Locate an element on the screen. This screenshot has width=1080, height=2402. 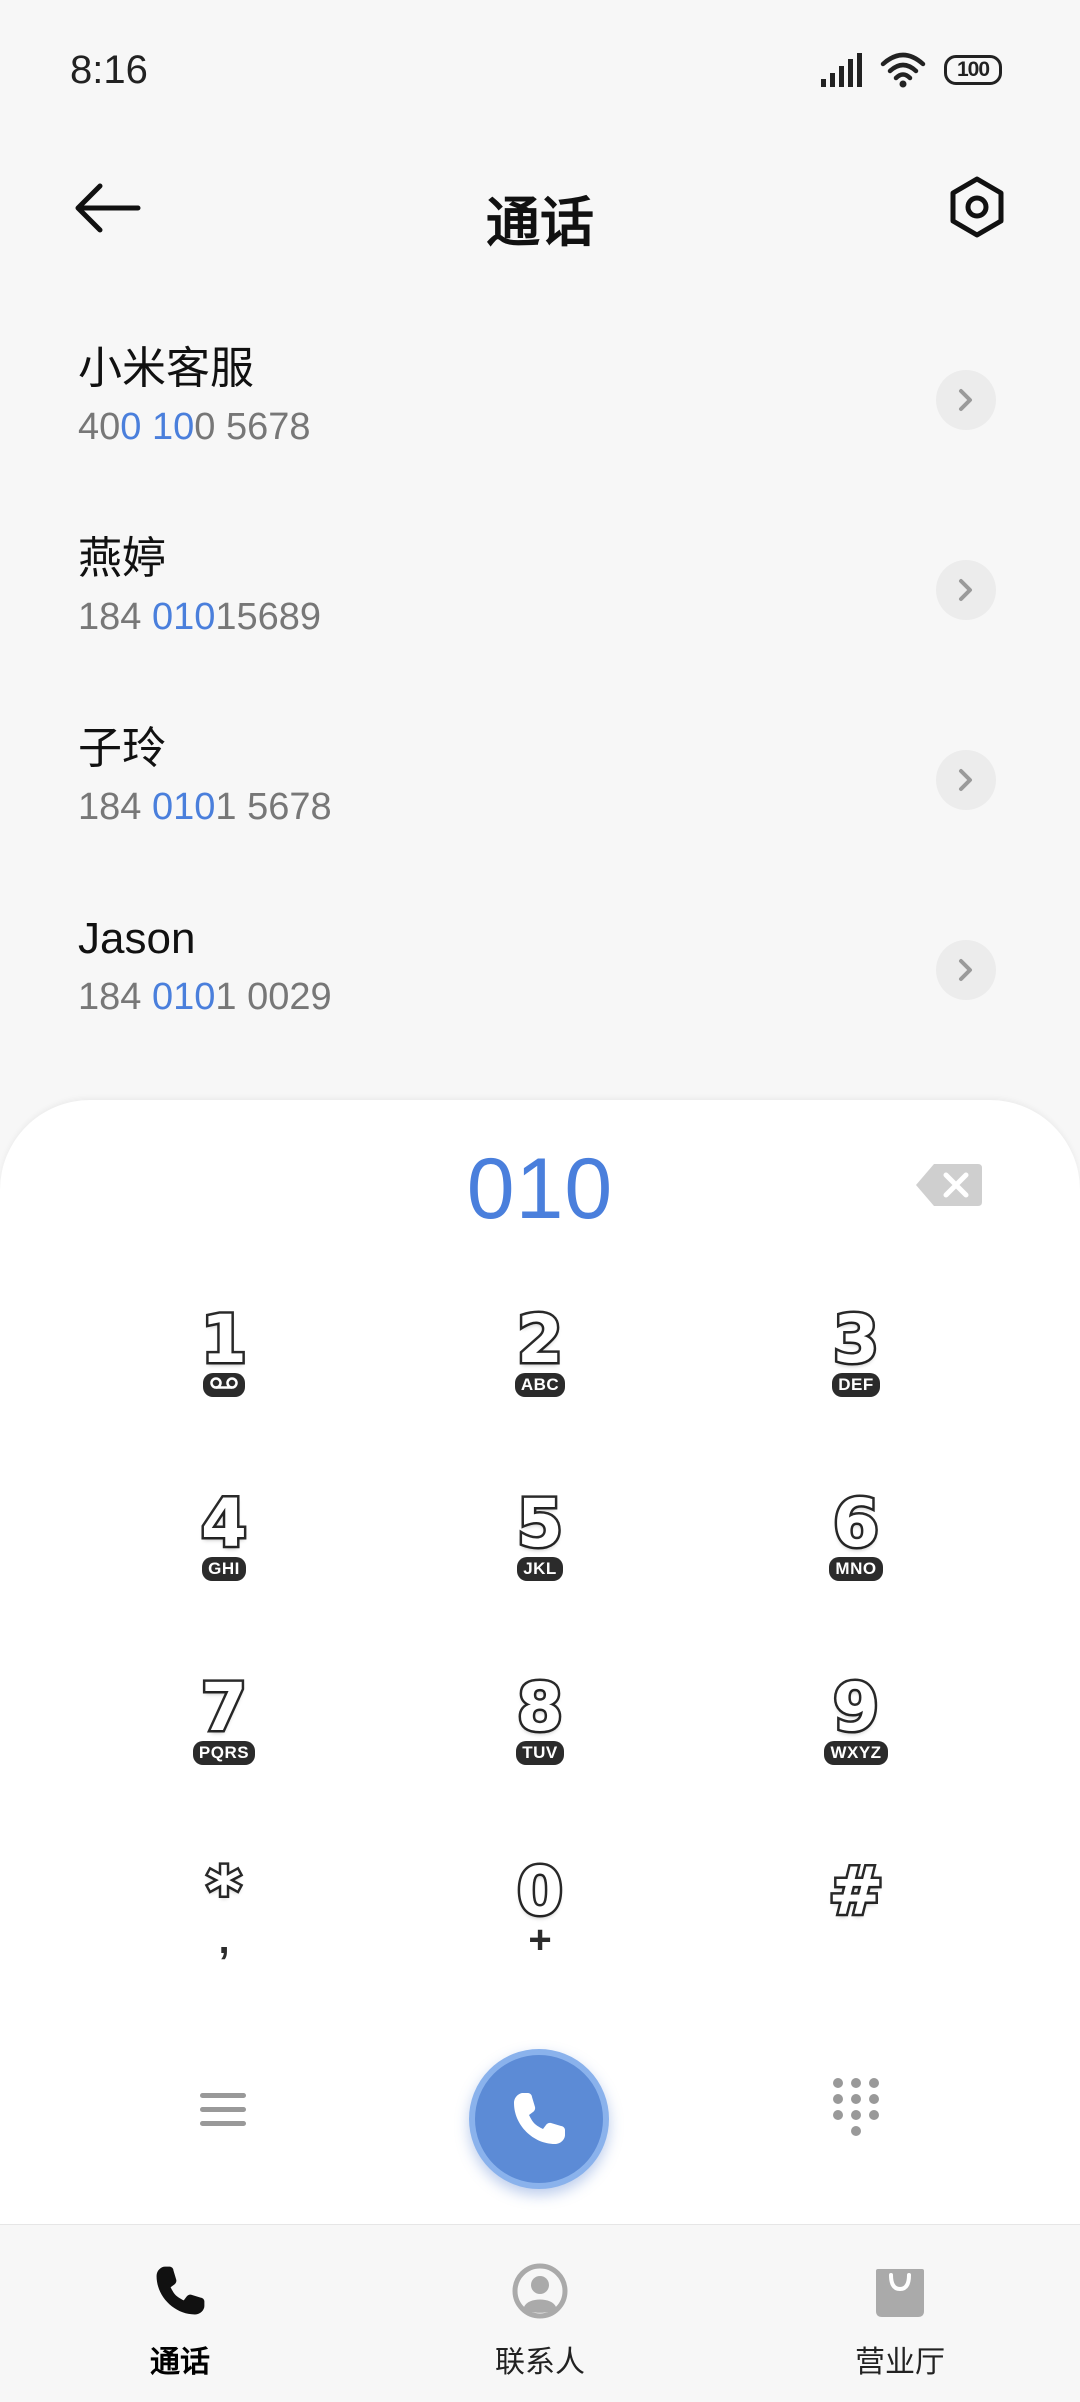
key-9: 9 WXYZ is located at coordinates (856, 1745).